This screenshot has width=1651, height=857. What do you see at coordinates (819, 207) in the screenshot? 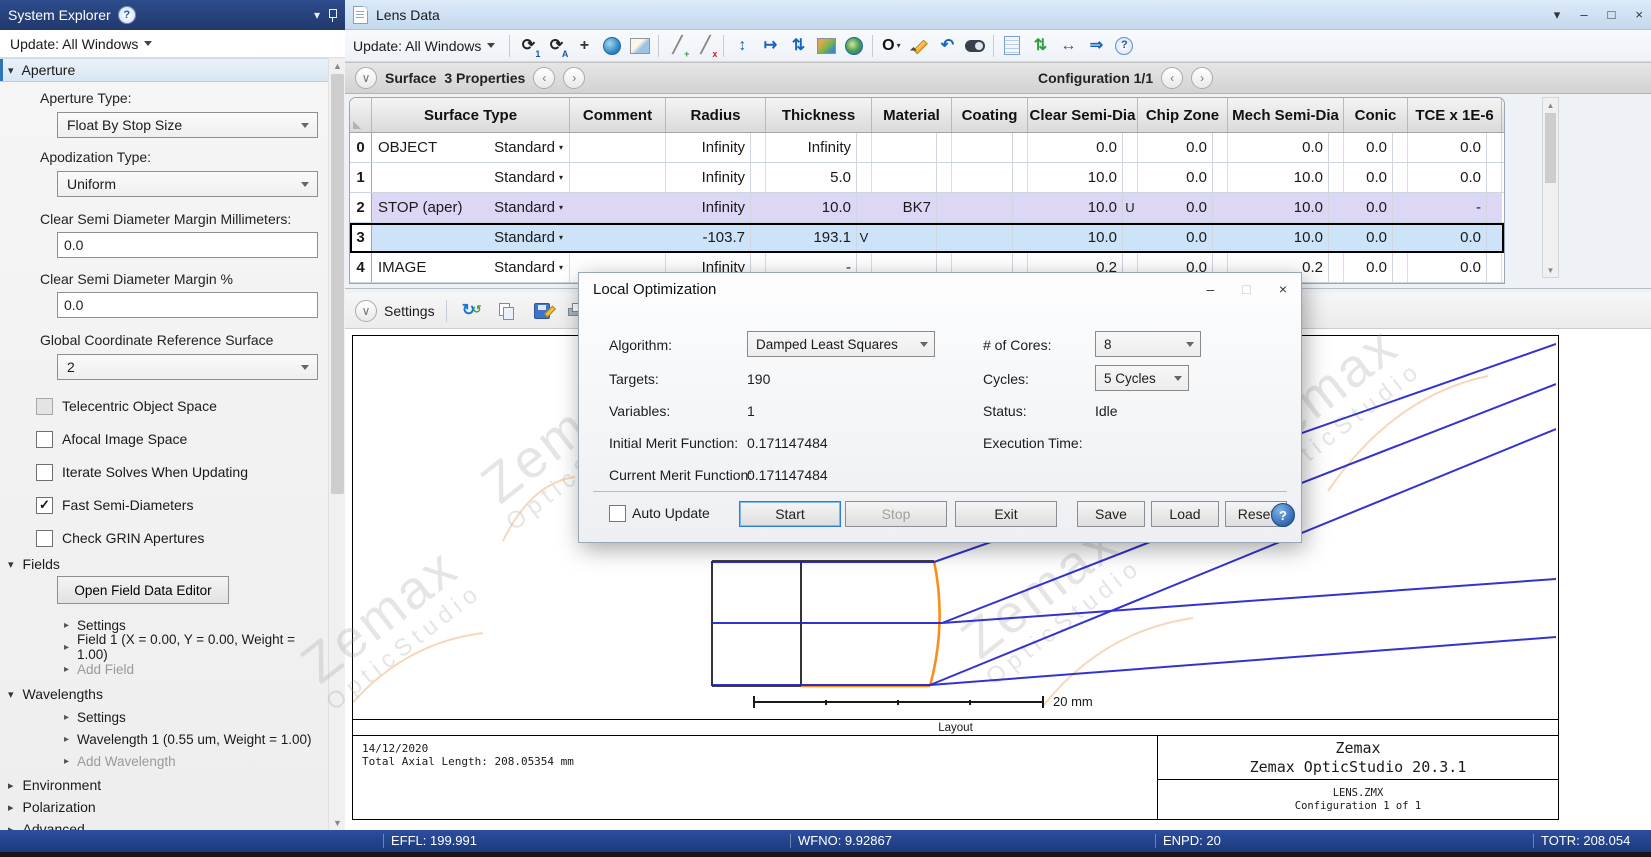
I see `cell-thickness: 10.0` at bounding box center [819, 207].